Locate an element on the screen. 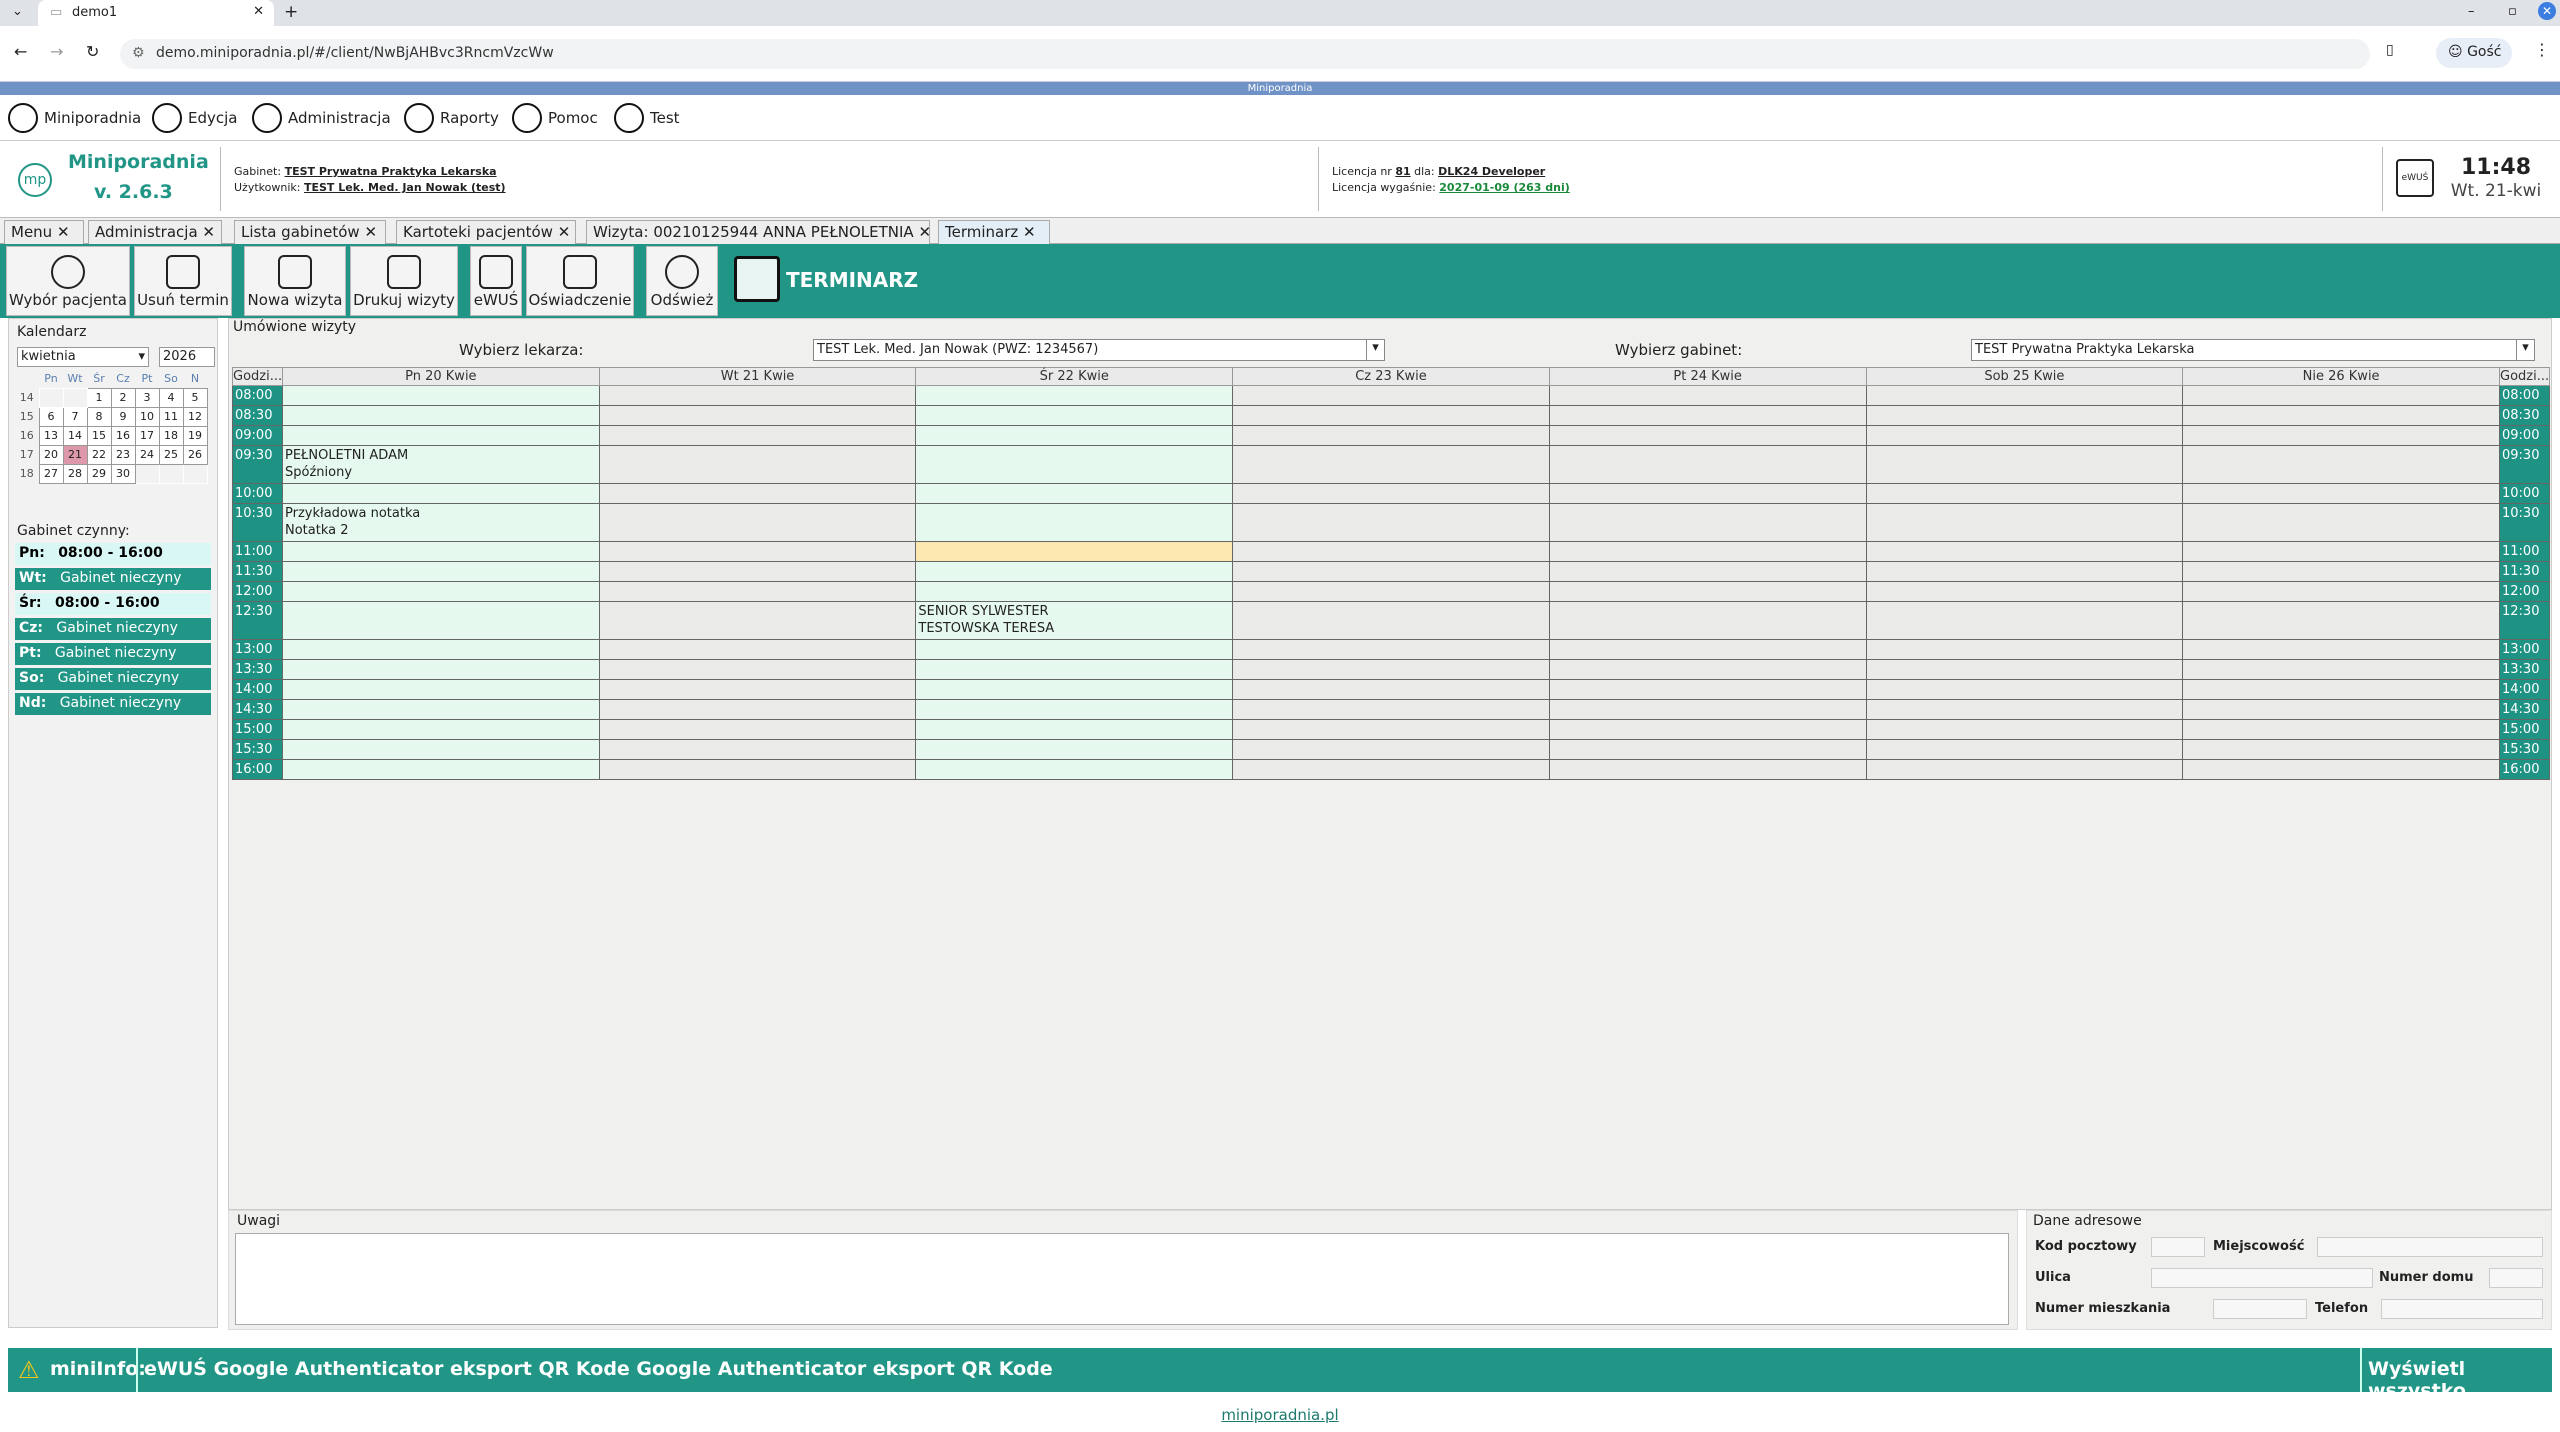 The width and height of the screenshot is (2560, 1432). tab-list-icon: ⌄ is located at coordinates (17, 11).